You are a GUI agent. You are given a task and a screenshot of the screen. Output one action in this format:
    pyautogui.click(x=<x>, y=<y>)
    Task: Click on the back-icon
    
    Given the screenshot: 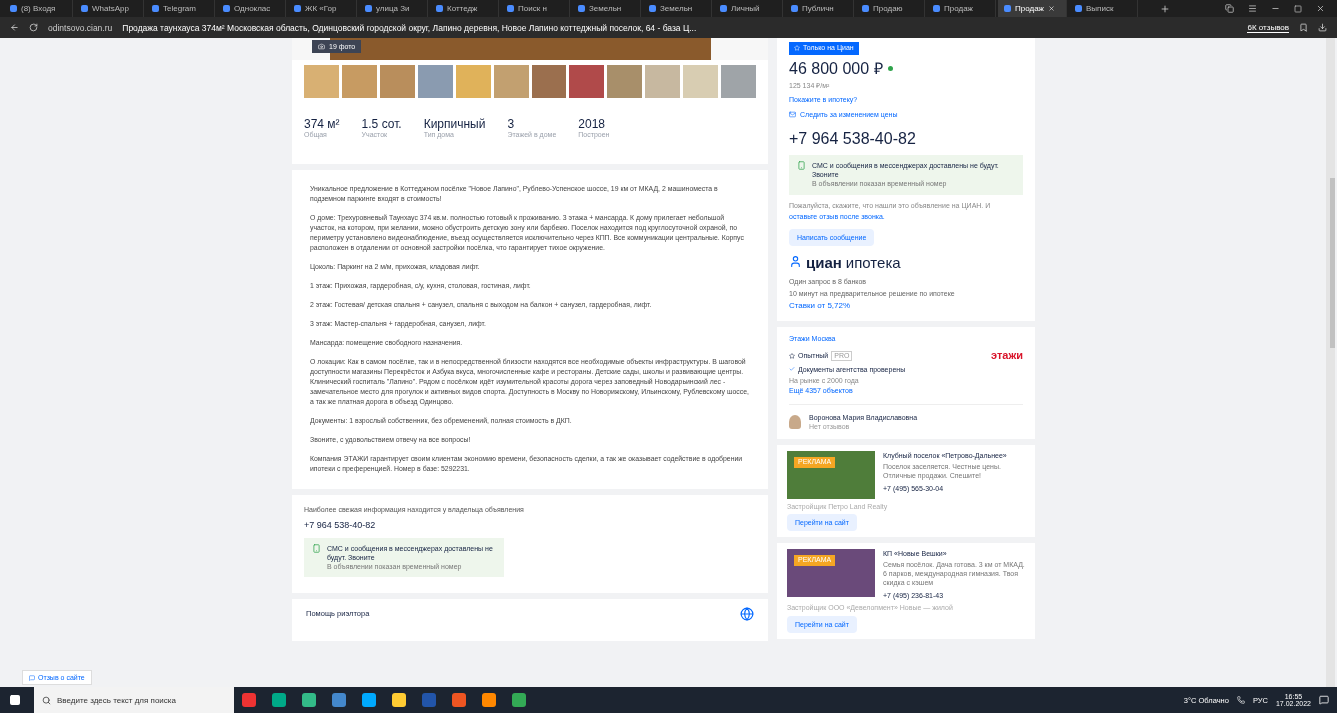 What is the action you would take?
    pyautogui.click(x=14, y=27)
    